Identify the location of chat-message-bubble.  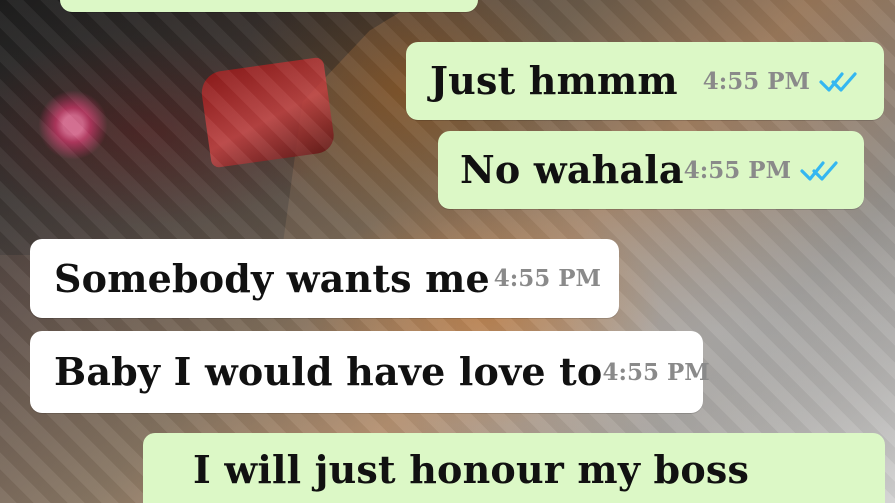
(269, 6).